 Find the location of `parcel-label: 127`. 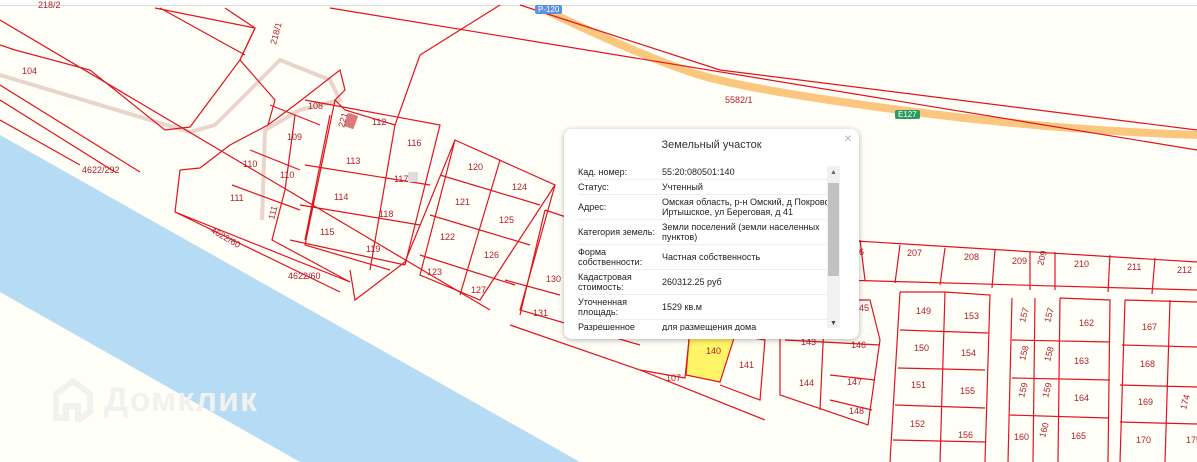

parcel-label: 127 is located at coordinates (478, 290).